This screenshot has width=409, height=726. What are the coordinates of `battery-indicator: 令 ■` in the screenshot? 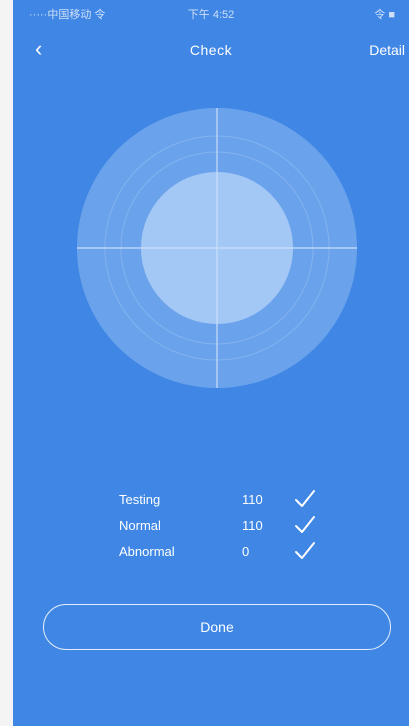 It's located at (384, 15).